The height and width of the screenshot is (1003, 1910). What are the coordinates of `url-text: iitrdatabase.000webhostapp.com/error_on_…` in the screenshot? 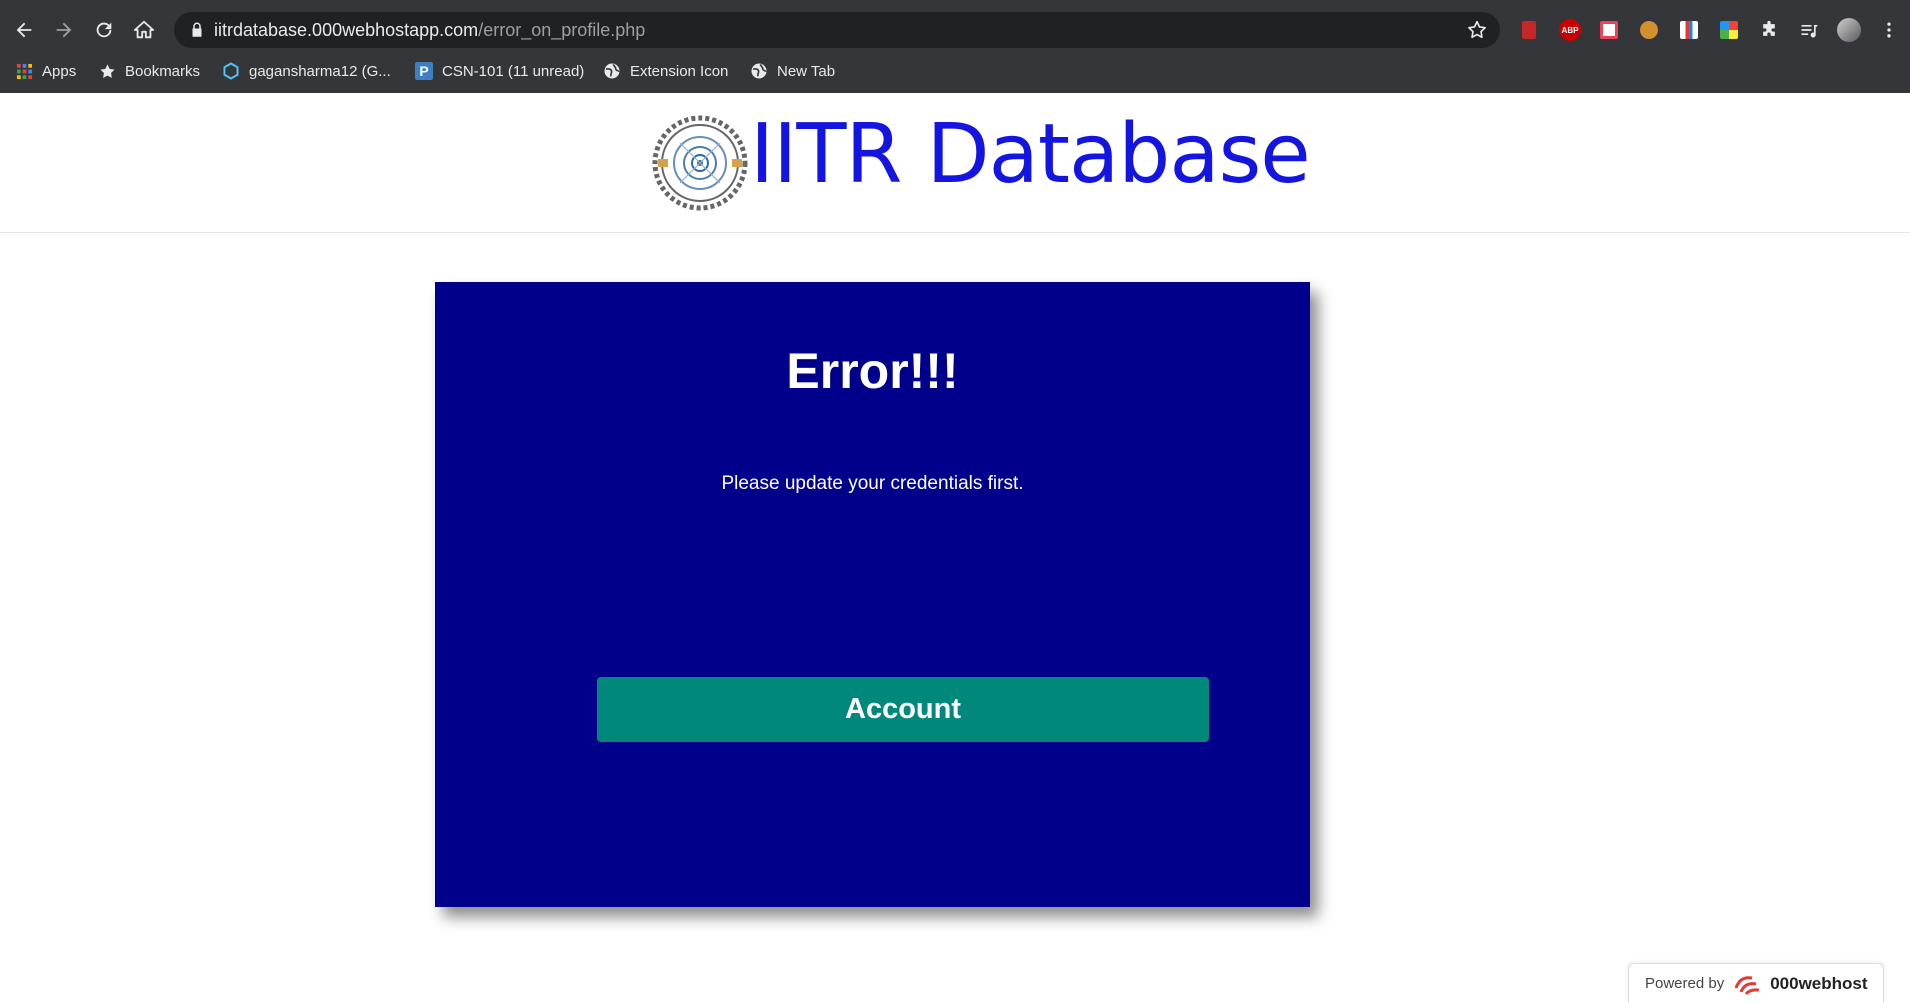 It's located at (429, 30).